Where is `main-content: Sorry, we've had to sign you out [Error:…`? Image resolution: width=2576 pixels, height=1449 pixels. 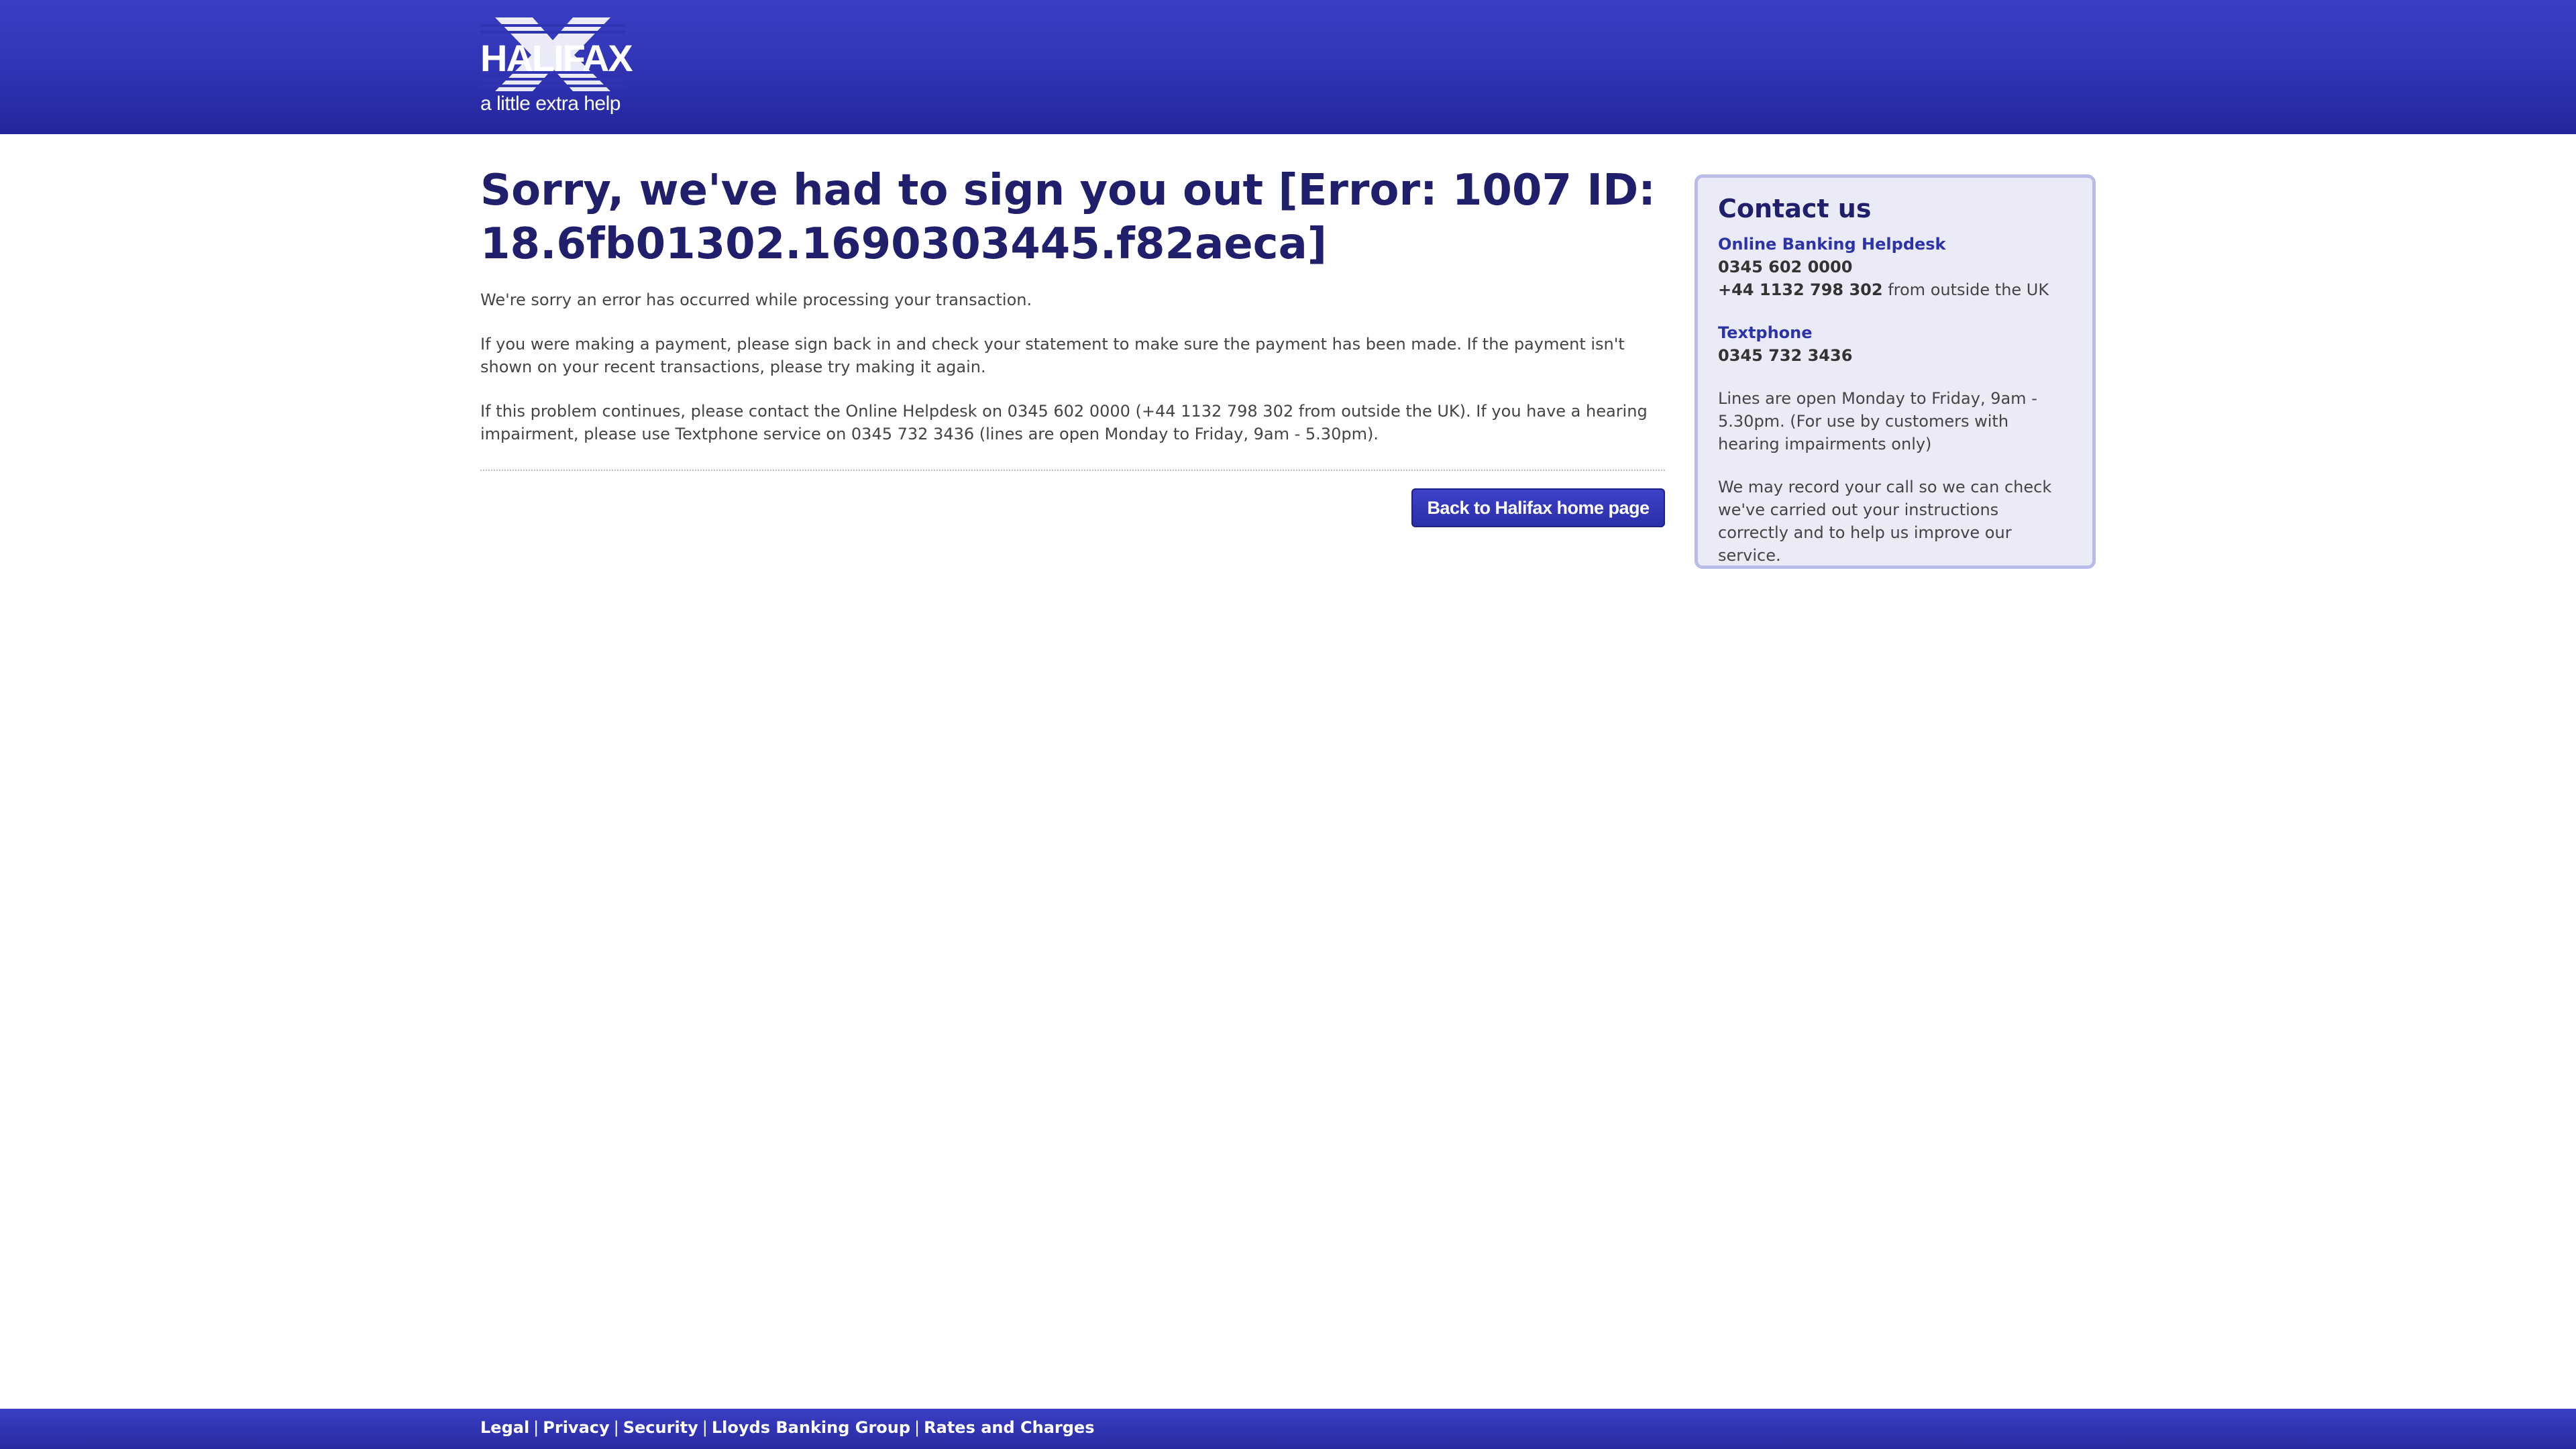 main-content: Sorry, we've had to sign you out [Error:… is located at coordinates (1072, 346).